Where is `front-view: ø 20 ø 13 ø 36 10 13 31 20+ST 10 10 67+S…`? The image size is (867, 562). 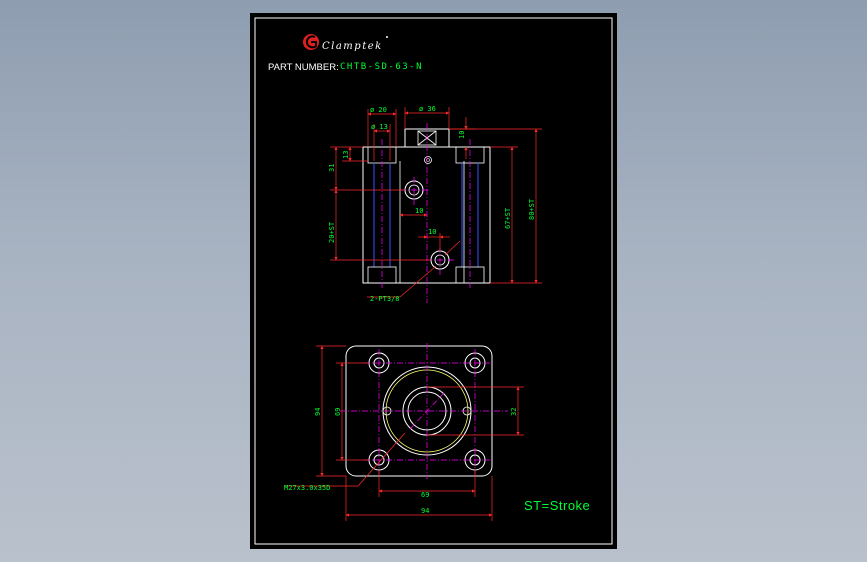
front-view: ø 20 ø 13 ø 36 10 13 31 20+ST 10 10 67+S… is located at coordinates (435, 204).